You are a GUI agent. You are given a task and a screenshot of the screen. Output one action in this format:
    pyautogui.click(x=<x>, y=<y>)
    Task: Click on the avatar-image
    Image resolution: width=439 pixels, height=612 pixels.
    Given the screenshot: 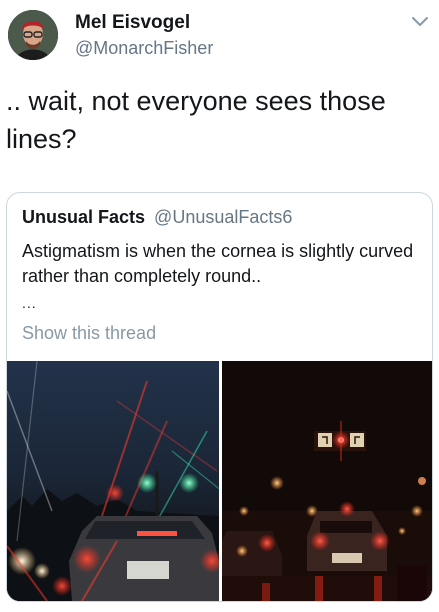 What is the action you would take?
    pyautogui.click(x=33, y=35)
    